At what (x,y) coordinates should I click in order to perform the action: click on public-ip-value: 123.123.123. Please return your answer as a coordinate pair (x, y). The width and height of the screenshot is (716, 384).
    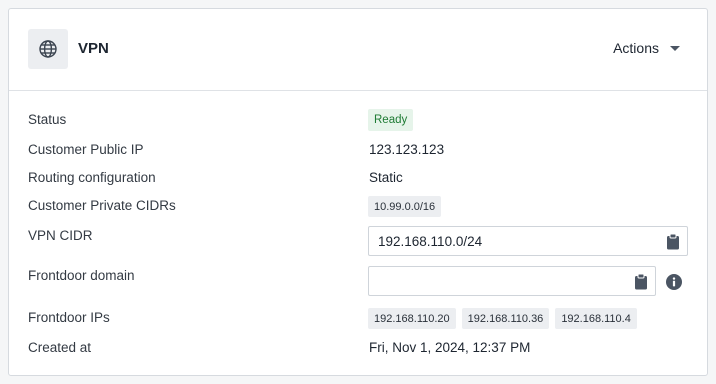
    Looking at the image, I should click on (407, 149).